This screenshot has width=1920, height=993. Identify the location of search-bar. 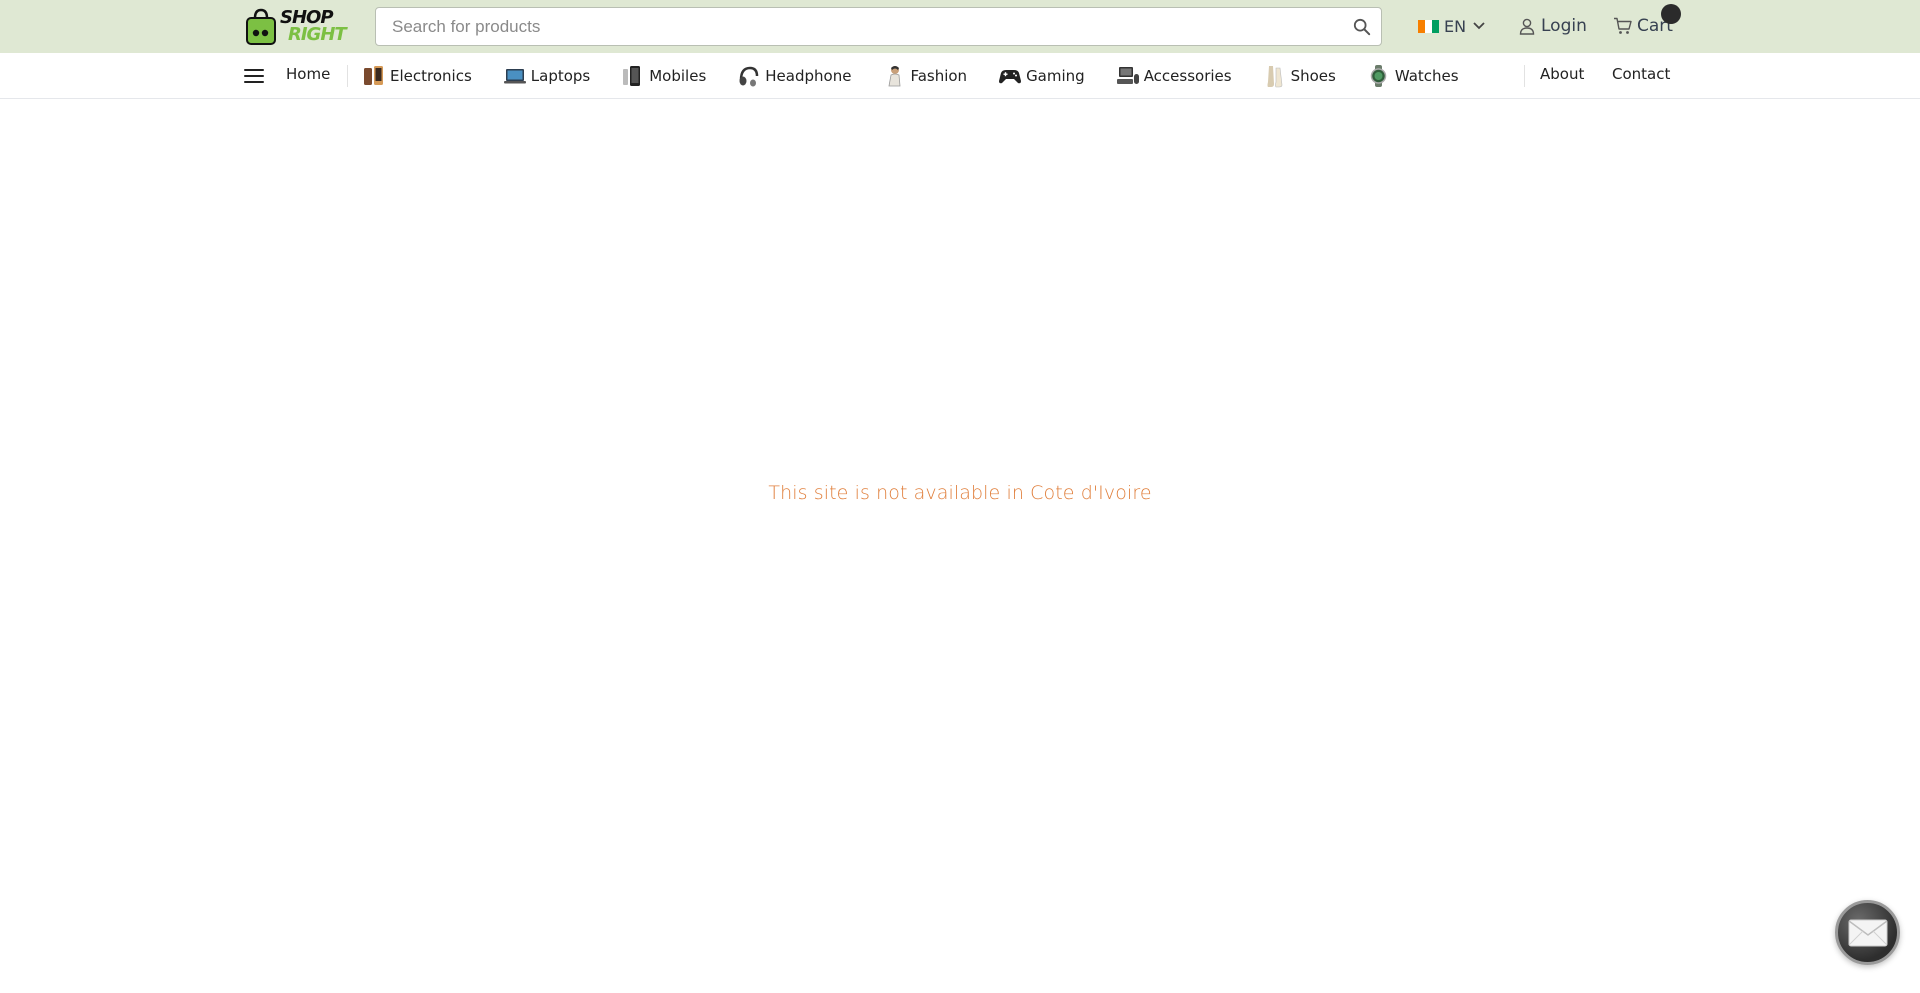
(878, 26).